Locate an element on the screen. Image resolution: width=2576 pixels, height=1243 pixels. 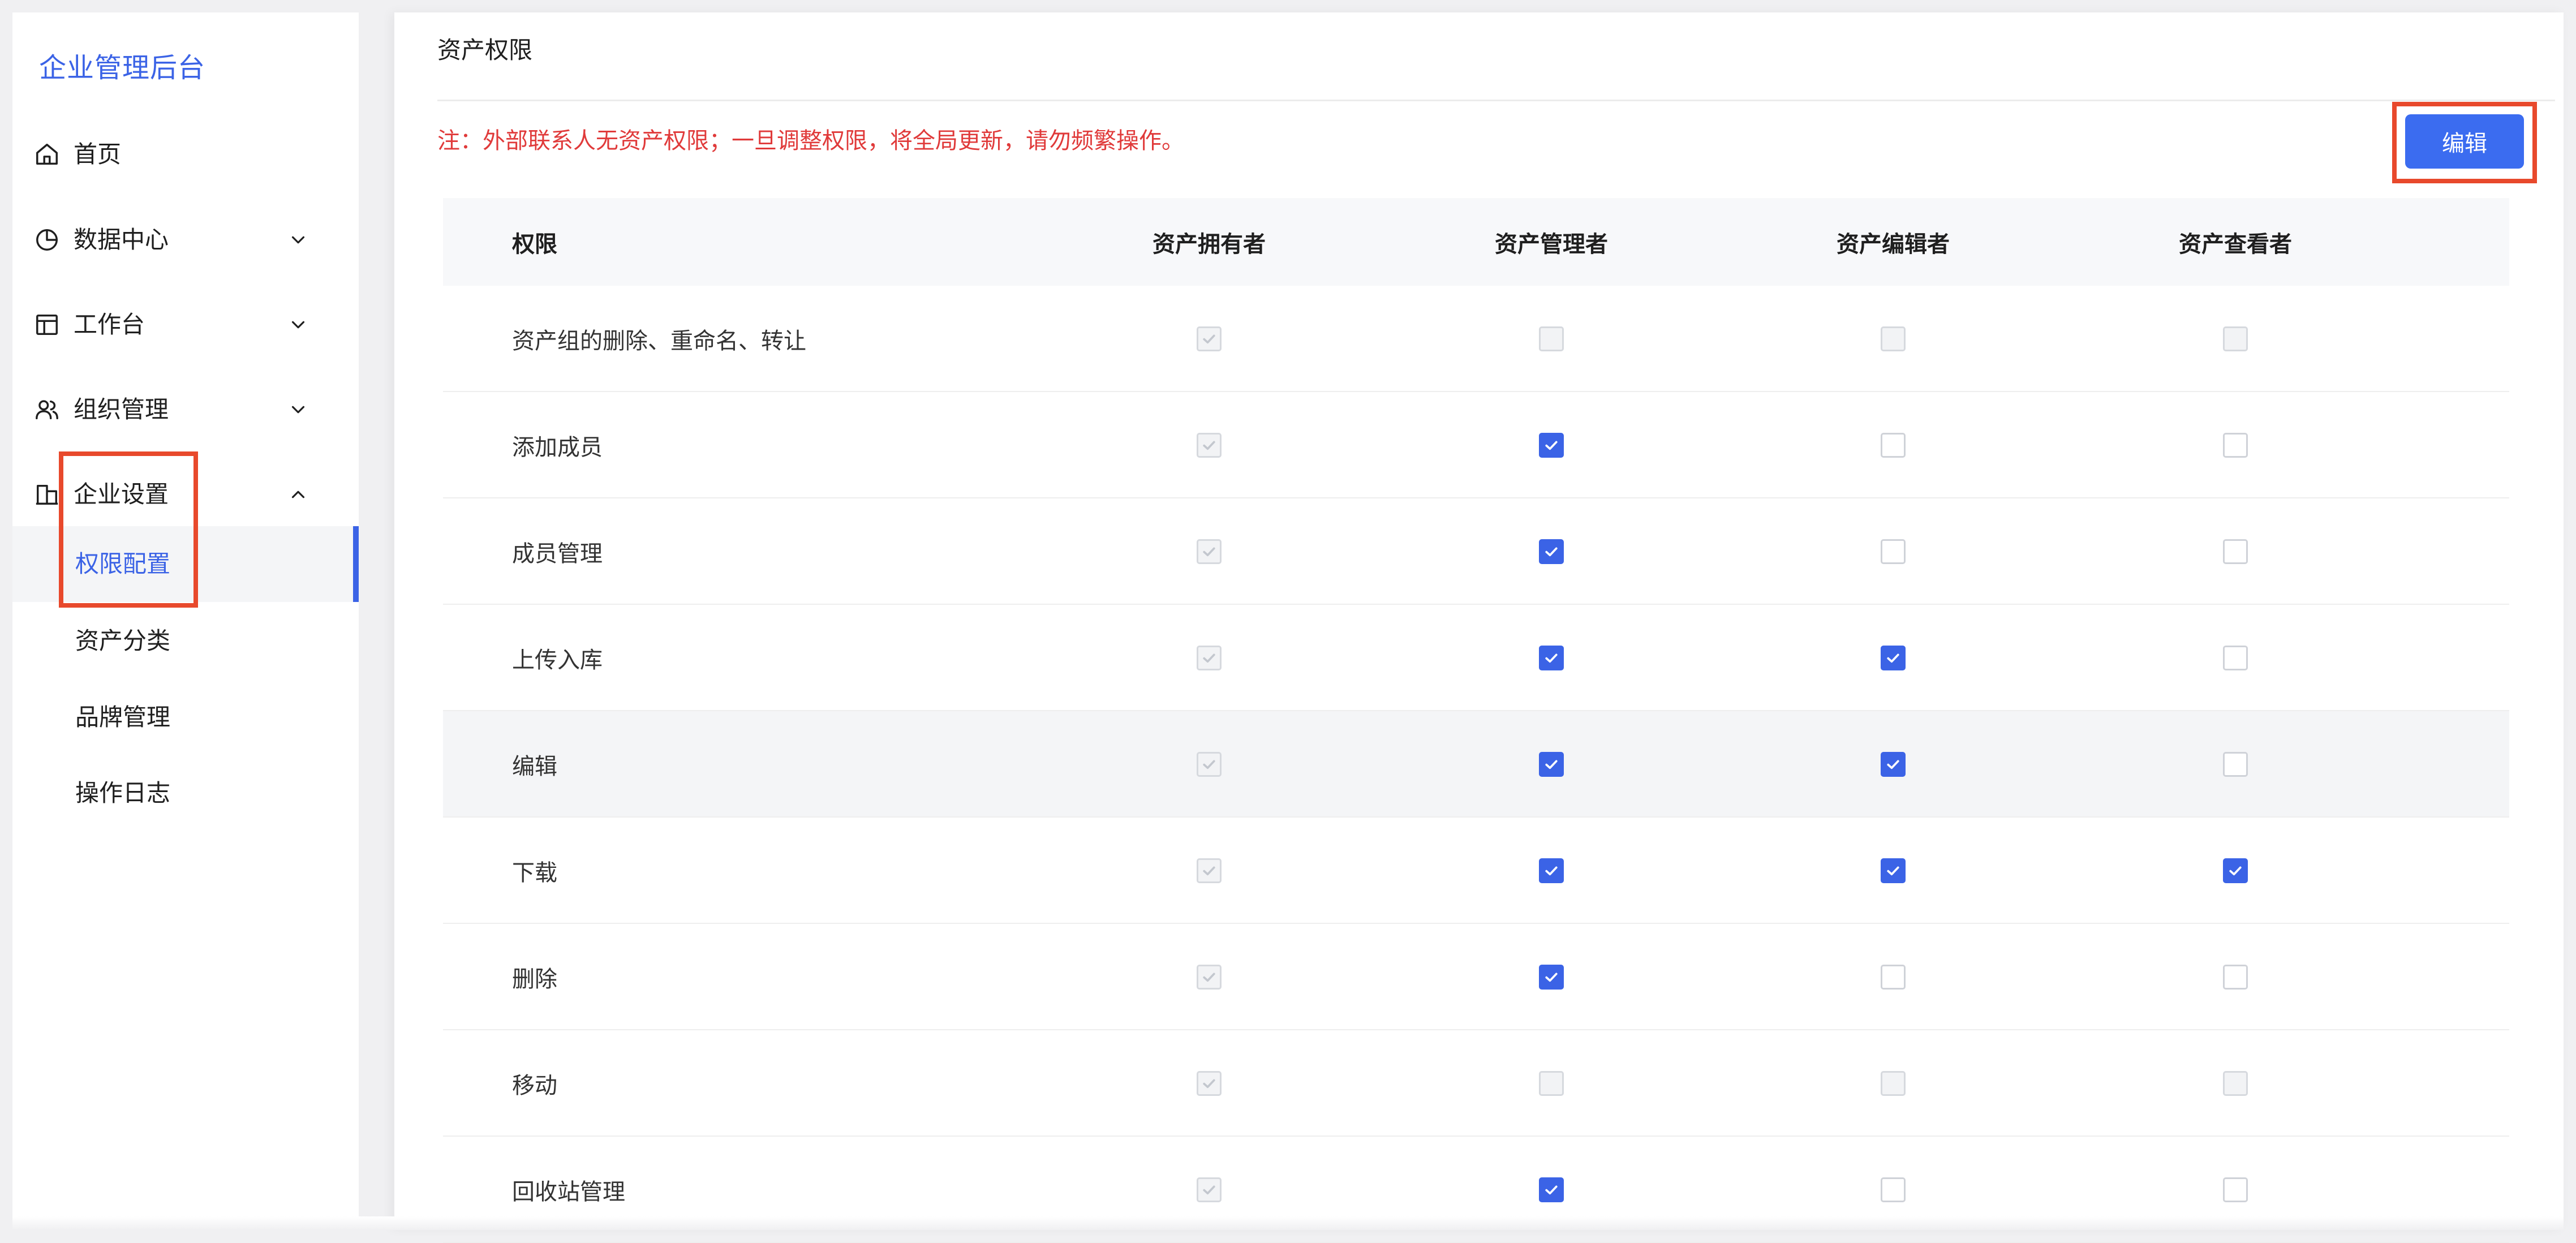
sidebar-item-label: 数据中心 is located at coordinates (122, 239).